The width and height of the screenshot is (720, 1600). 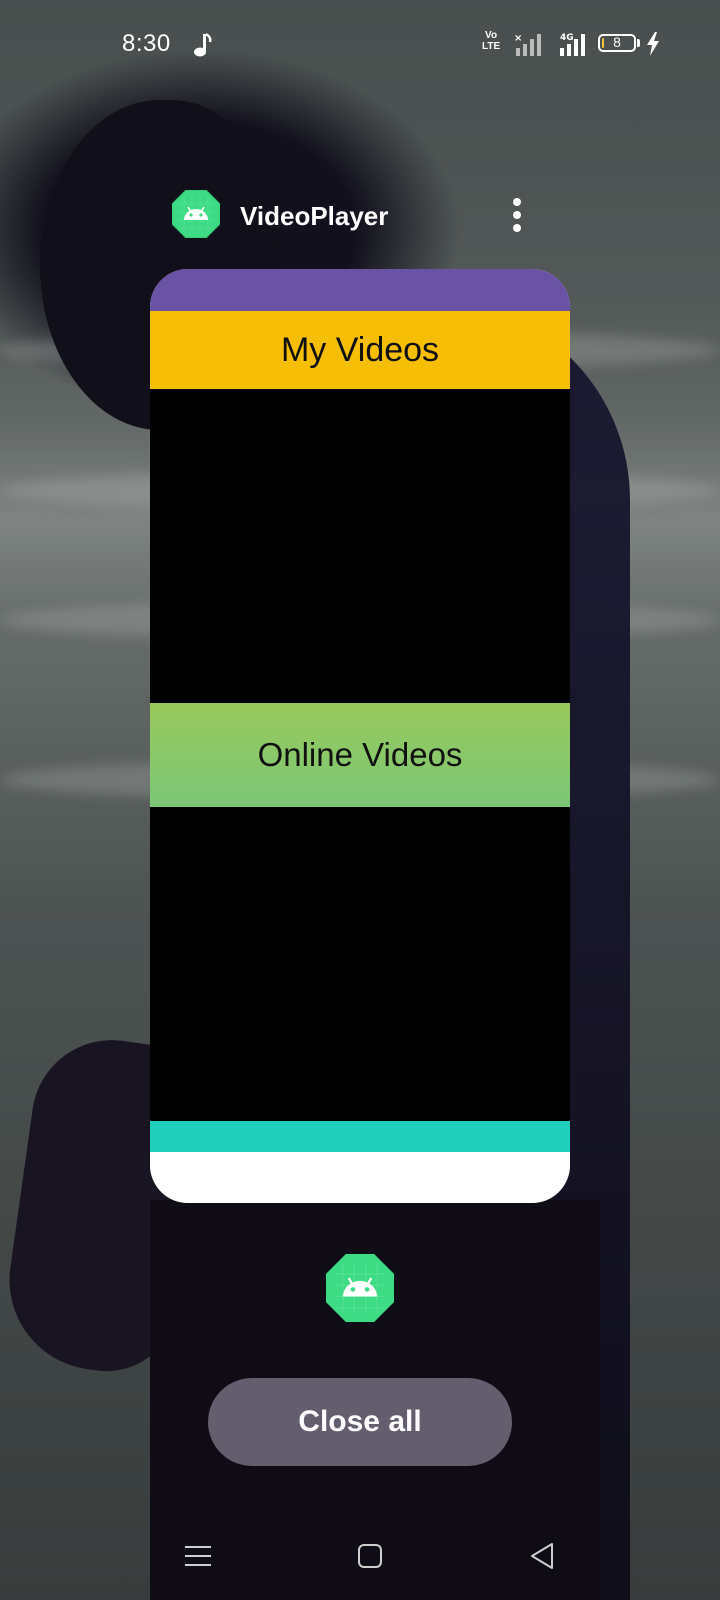 I want to click on my-videos-player, so click(x=360, y=546).